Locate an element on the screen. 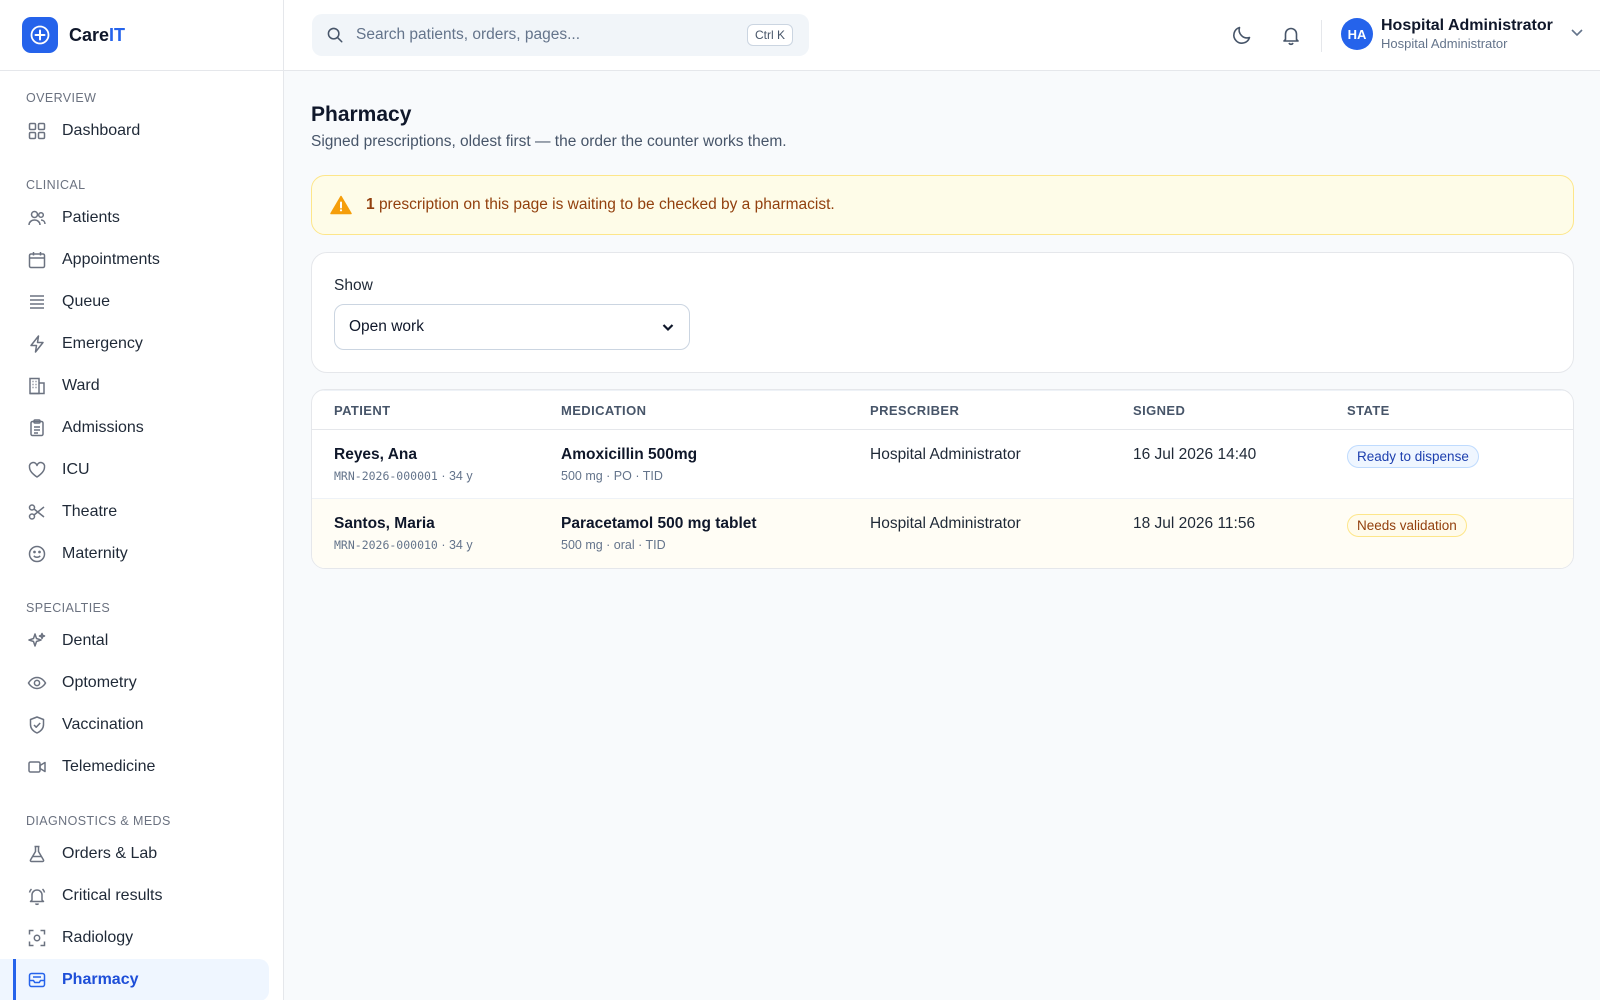 The width and height of the screenshot is (1600, 1000). global-search: Ctrl K is located at coordinates (560, 35).